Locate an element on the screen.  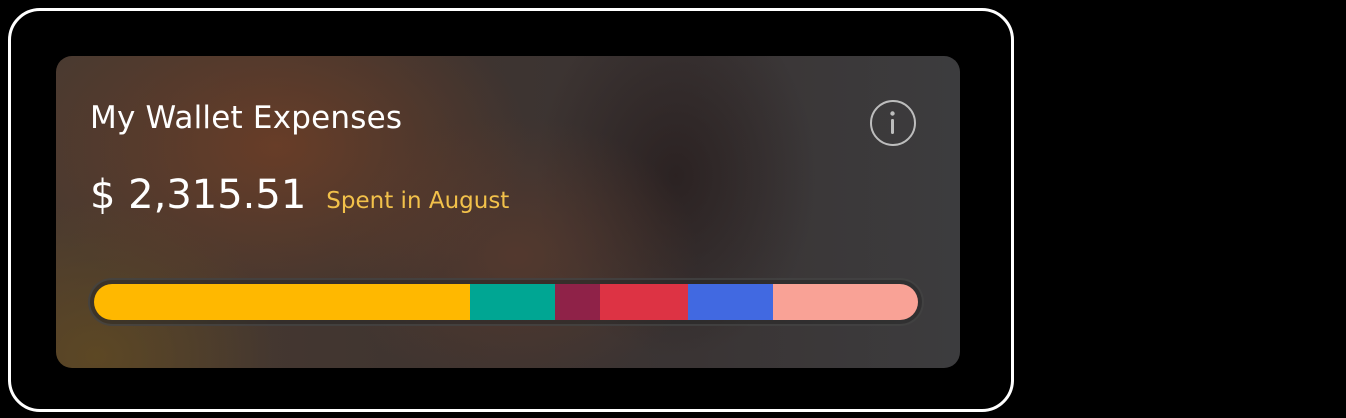
amount-period-label: Spent in August is located at coordinates (418, 201).